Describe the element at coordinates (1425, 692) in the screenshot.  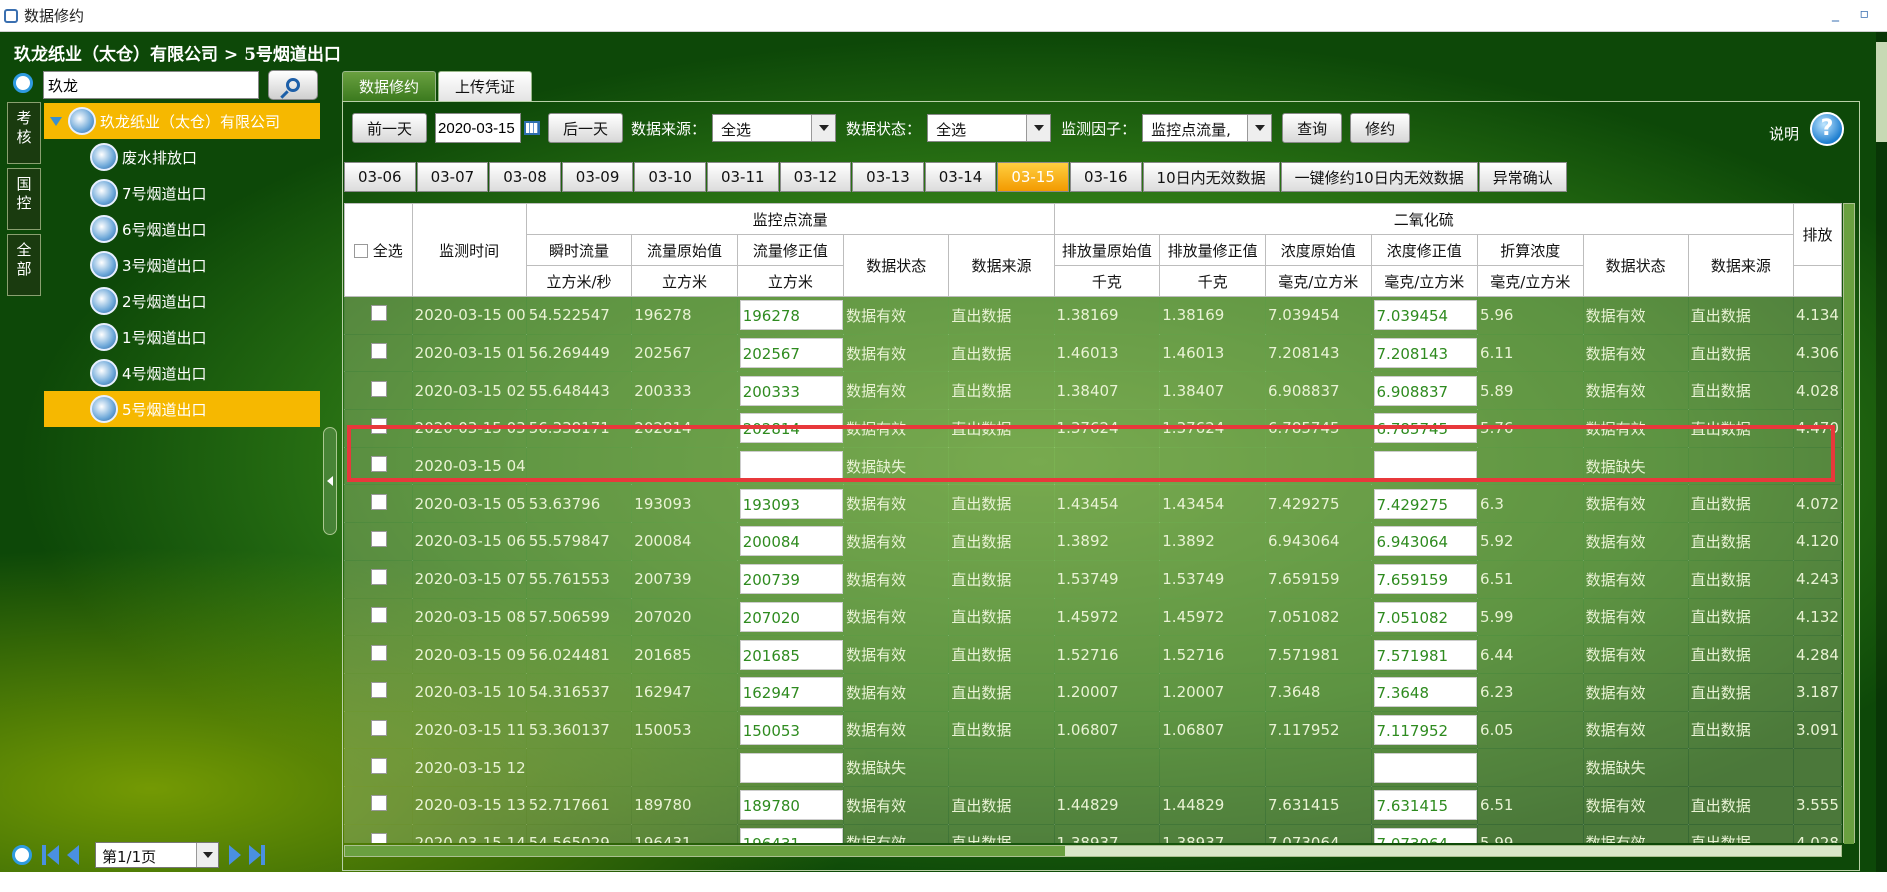
I see `edit-field: 7.3648` at that location.